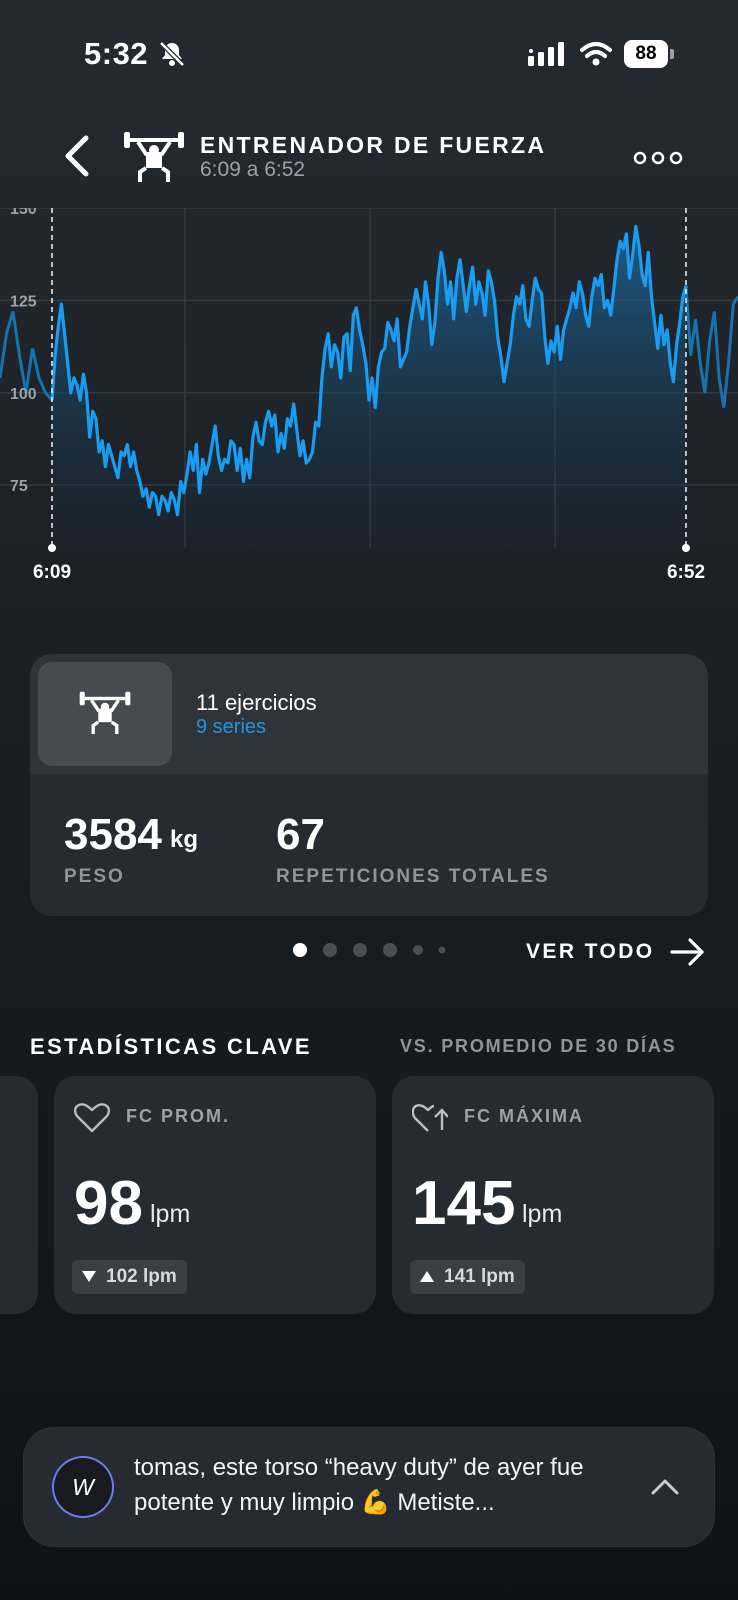 This screenshot has height=1600, width=738. I want to click on stat-card-previous, so click(19, 1195).